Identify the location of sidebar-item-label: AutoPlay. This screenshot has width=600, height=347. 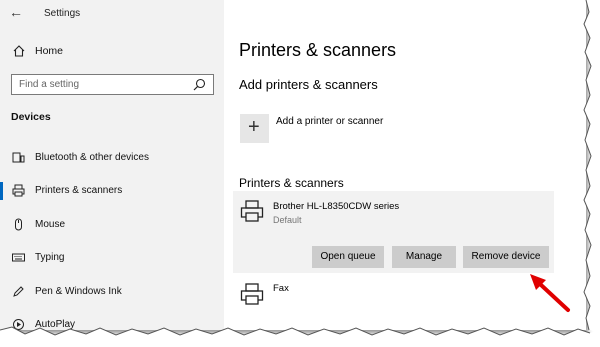
(55, 324).